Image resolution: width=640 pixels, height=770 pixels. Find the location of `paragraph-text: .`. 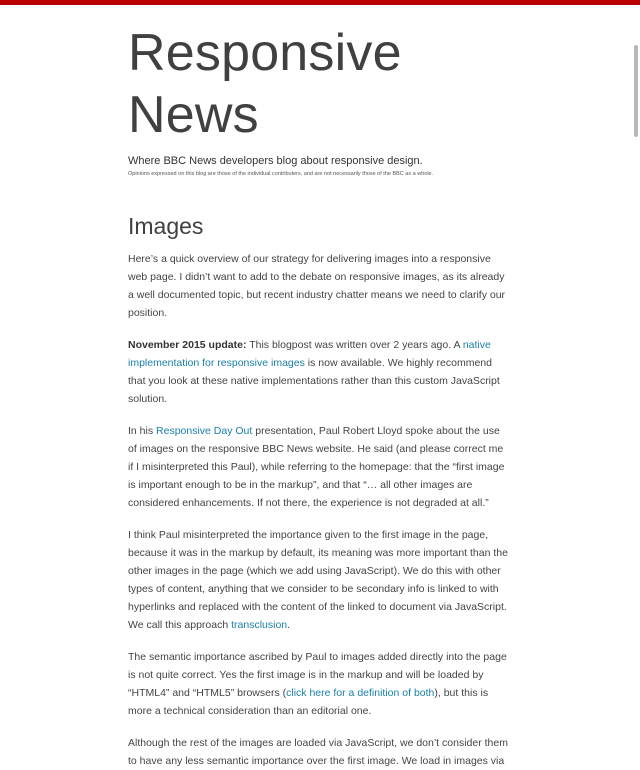

paragraph-text: . is located at coordinates (289, 625).